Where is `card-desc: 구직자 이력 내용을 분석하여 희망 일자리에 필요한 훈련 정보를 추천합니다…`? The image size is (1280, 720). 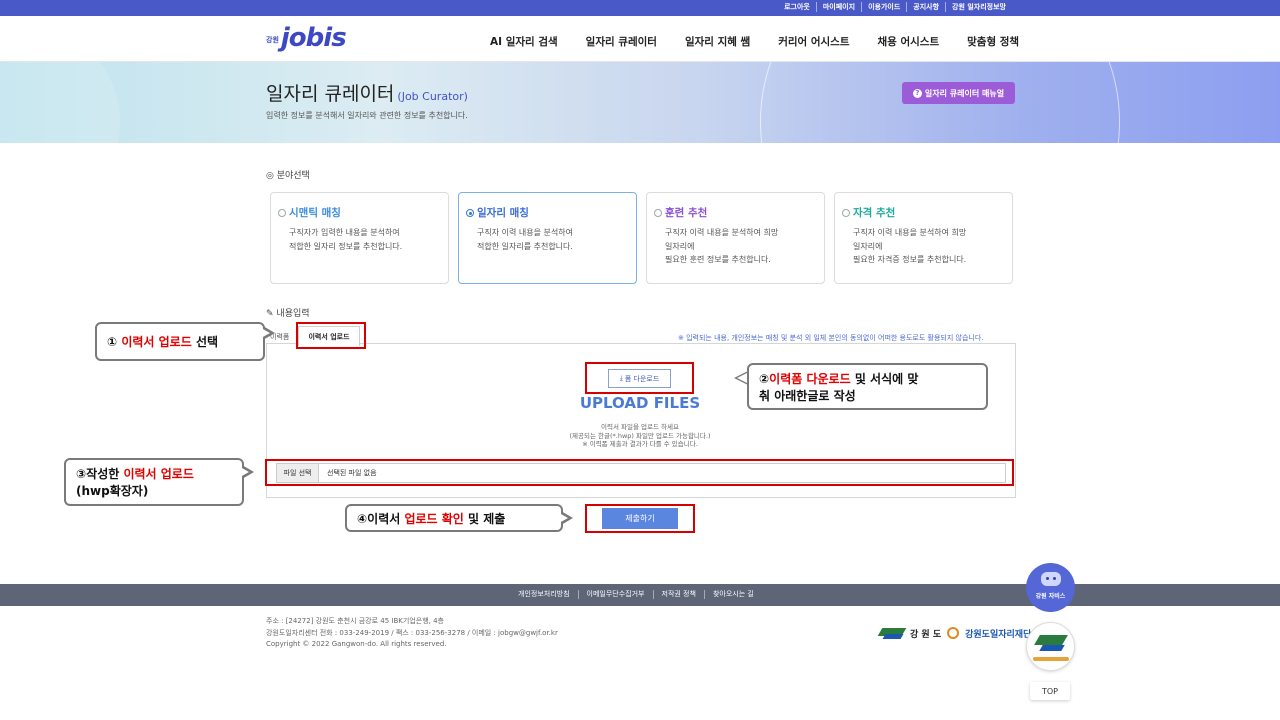 card-desc: 구직자 이력 내용을 분석하여 희망 일자리에 필요한 훈련 정보를 추천합니다… is located at coordinates (722, 246).